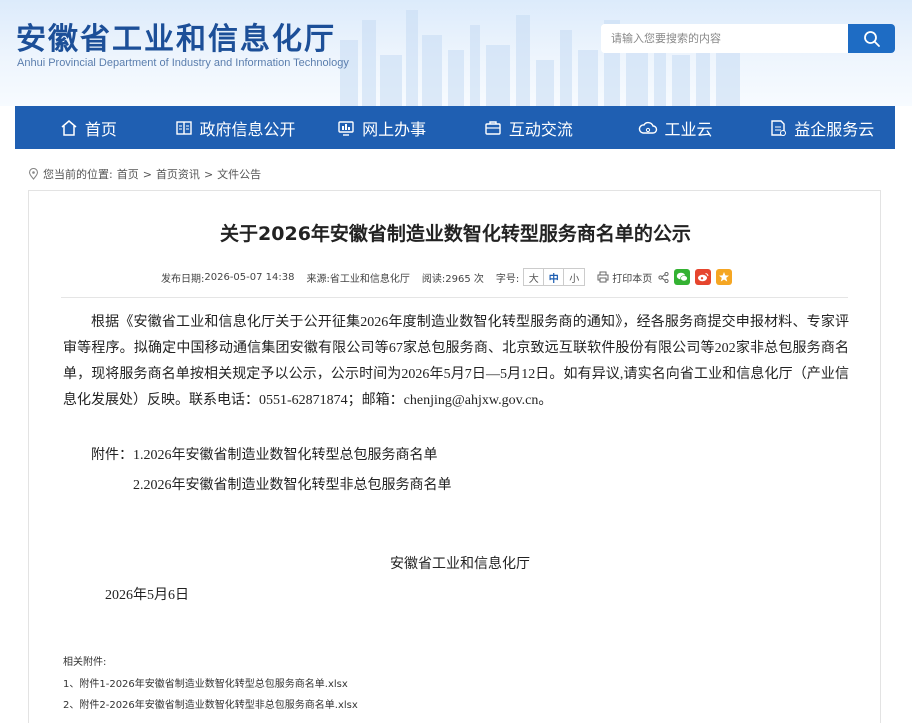 The height and width of the screenshot is (723, 912). Describe the element at coordinates (834, 129) in the screenshot. I see `nav-label: 益企服务云` at that location.